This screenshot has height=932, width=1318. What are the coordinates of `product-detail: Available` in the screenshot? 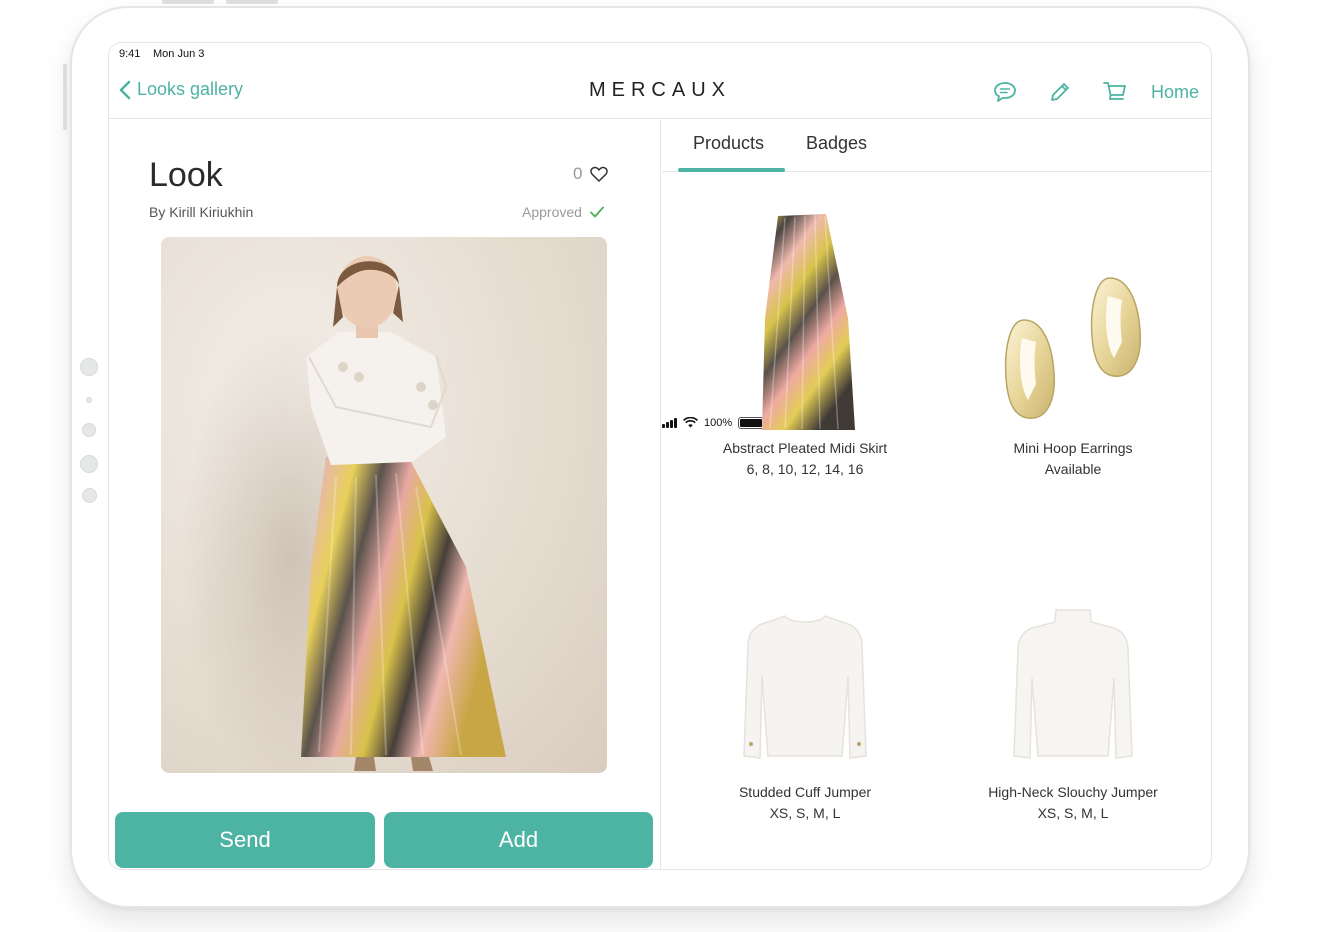 It's located at (1073, 469).